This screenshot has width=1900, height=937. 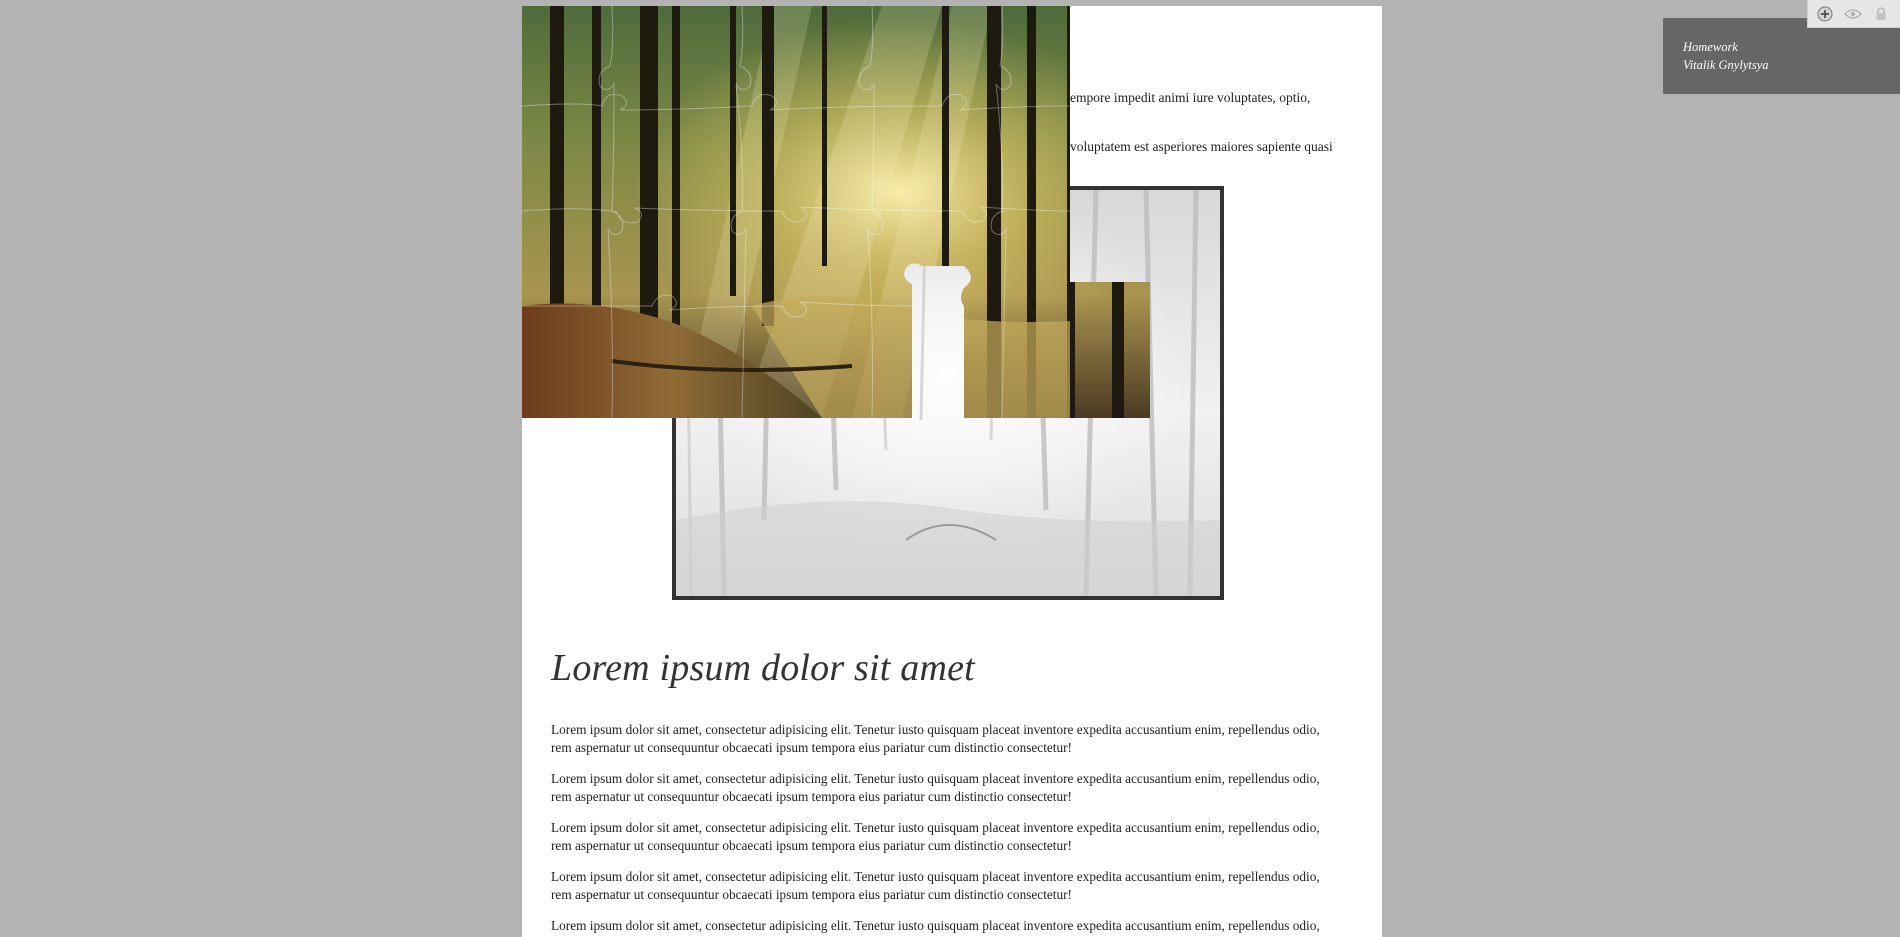 I want to click on eye-icon, so click(x=1853, y=14).